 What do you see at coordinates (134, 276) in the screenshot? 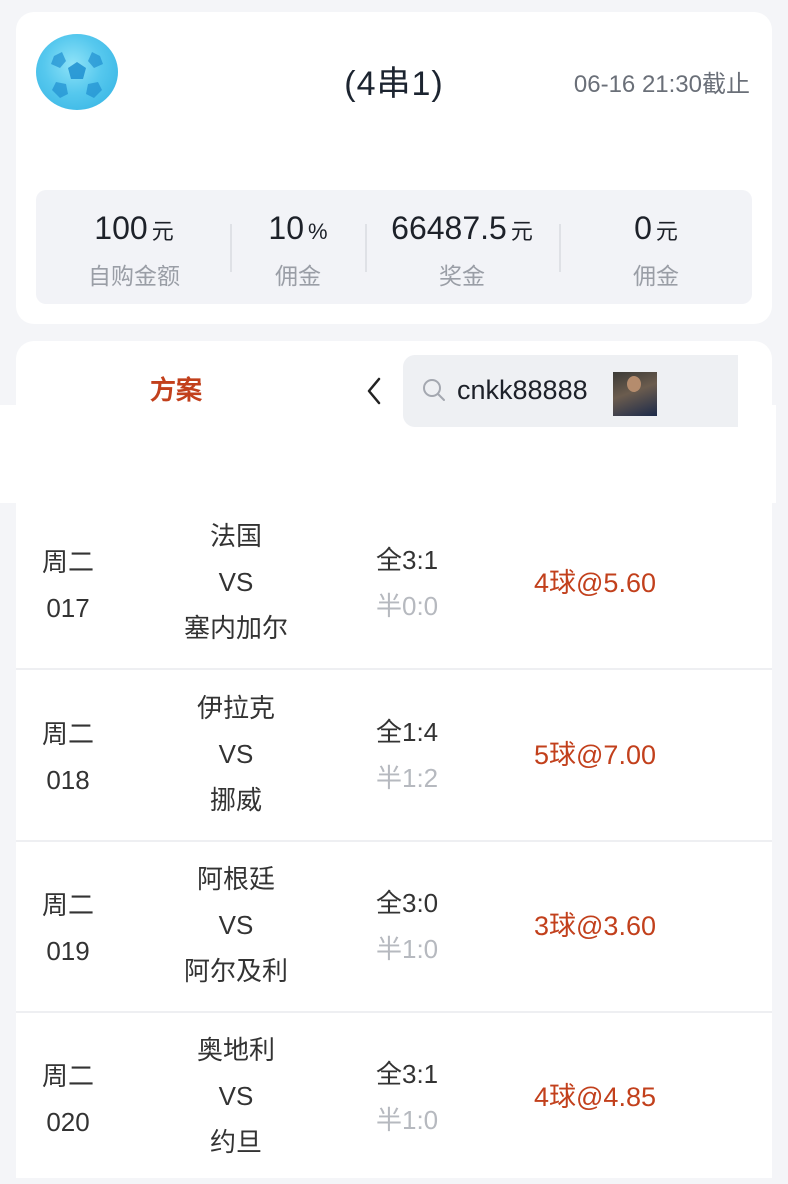
I see `stat-label: 自购金额` at bounding box center [134, 276].